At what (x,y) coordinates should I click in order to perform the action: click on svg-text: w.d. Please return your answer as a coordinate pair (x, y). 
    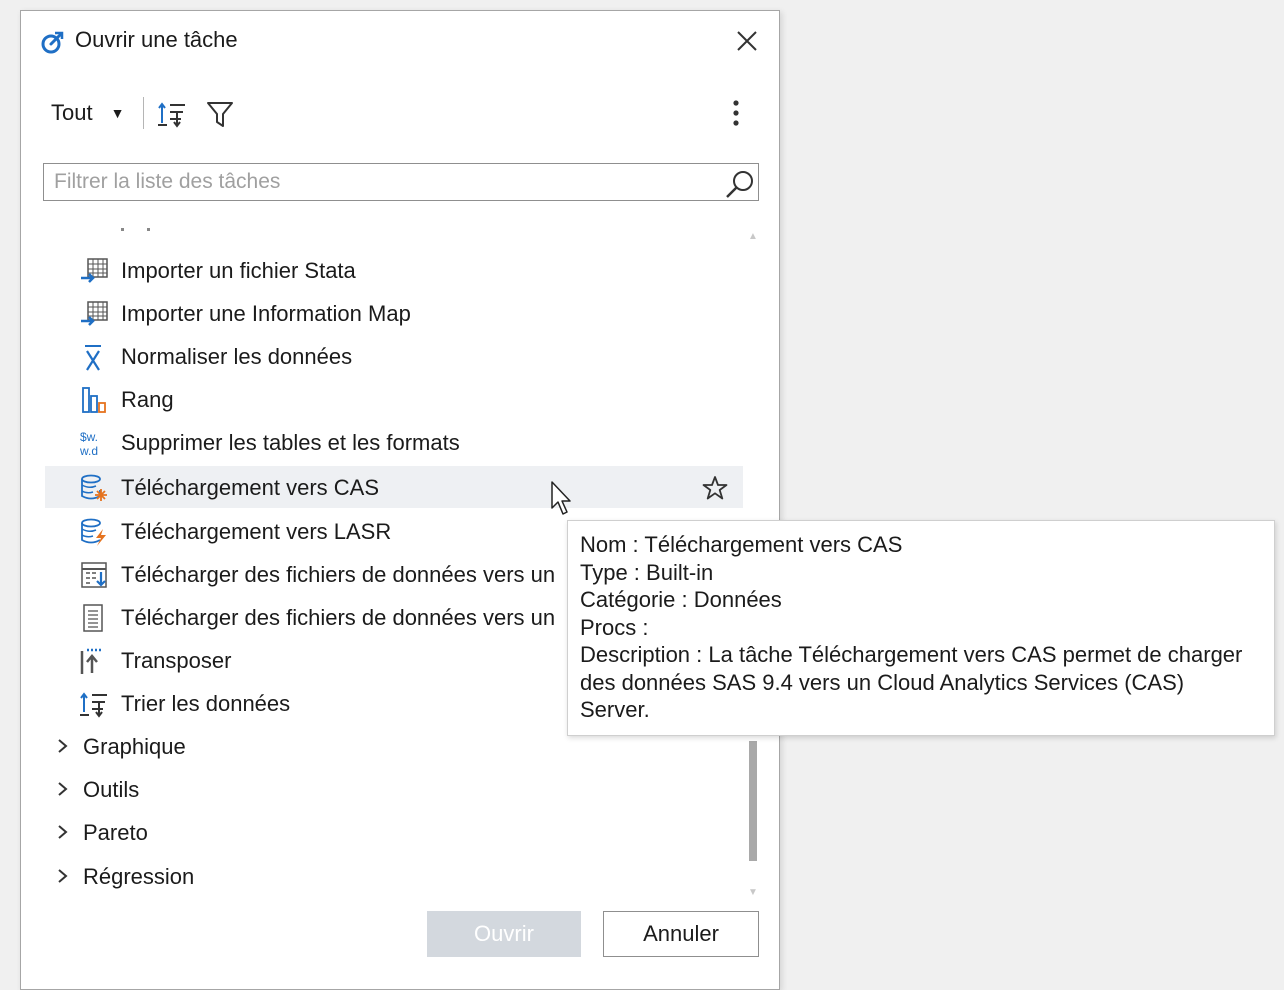
    Looking at the image, I should click on (88, 450).